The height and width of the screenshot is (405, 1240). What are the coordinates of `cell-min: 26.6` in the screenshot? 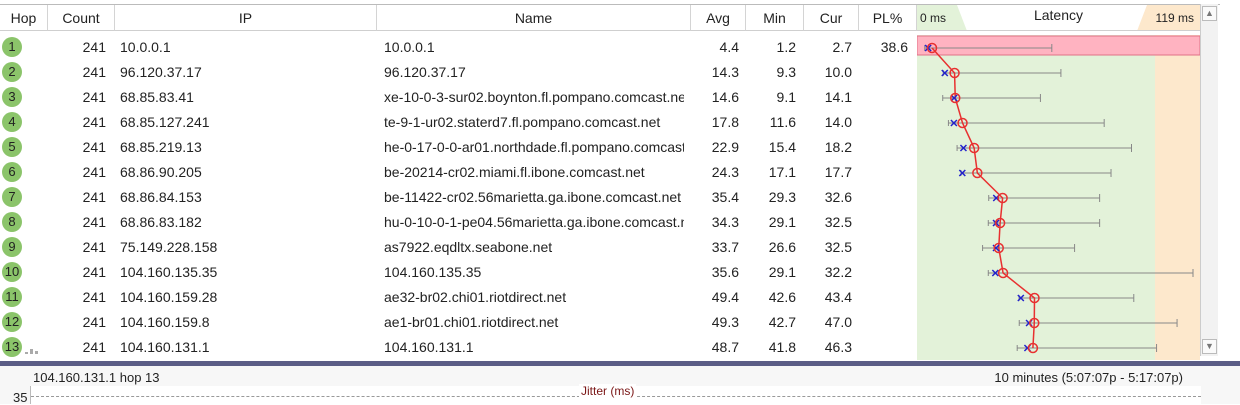 It's located at (782, 247).